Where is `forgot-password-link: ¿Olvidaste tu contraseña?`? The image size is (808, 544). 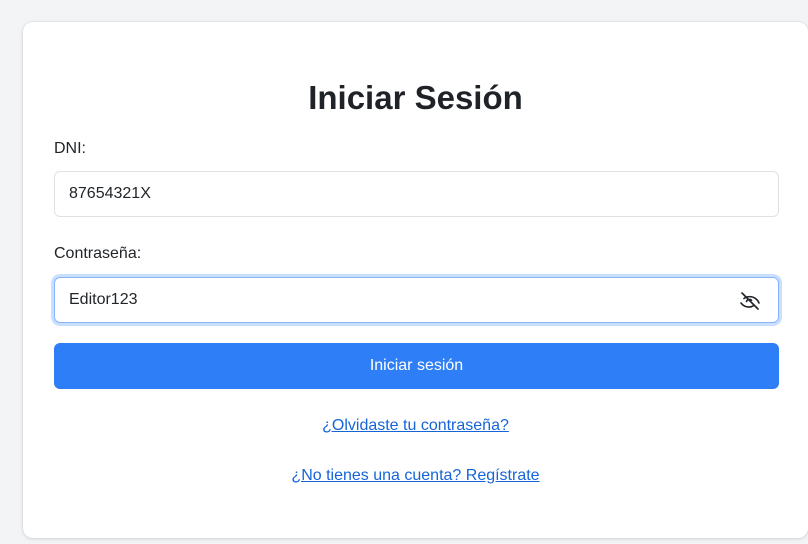
forgot-password-link: ¿Olvidaste tu contraseña? is located at coordinates (415, 426).